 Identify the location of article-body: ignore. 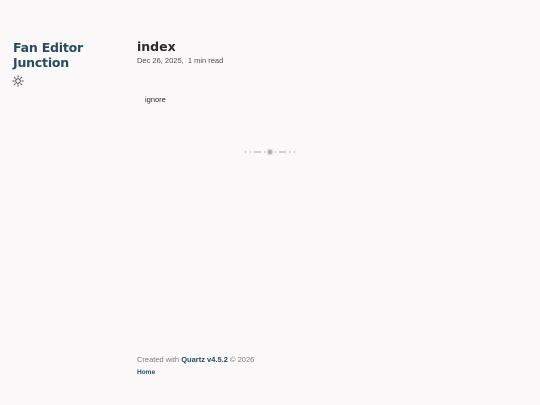
(155, 100).